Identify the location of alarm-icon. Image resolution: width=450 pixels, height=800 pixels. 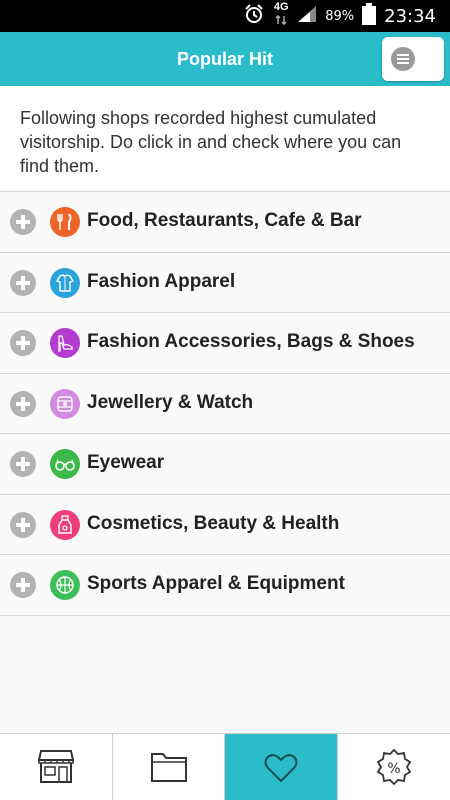
(254, 16).